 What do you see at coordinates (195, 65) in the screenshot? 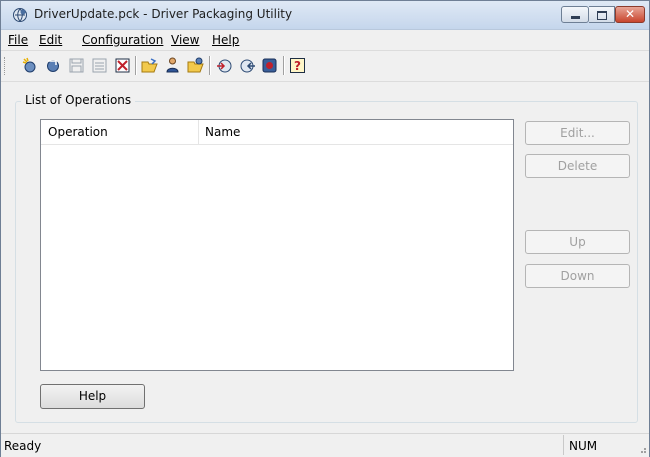
I see `folder-gear-icon` at bounding box center [195, 65].